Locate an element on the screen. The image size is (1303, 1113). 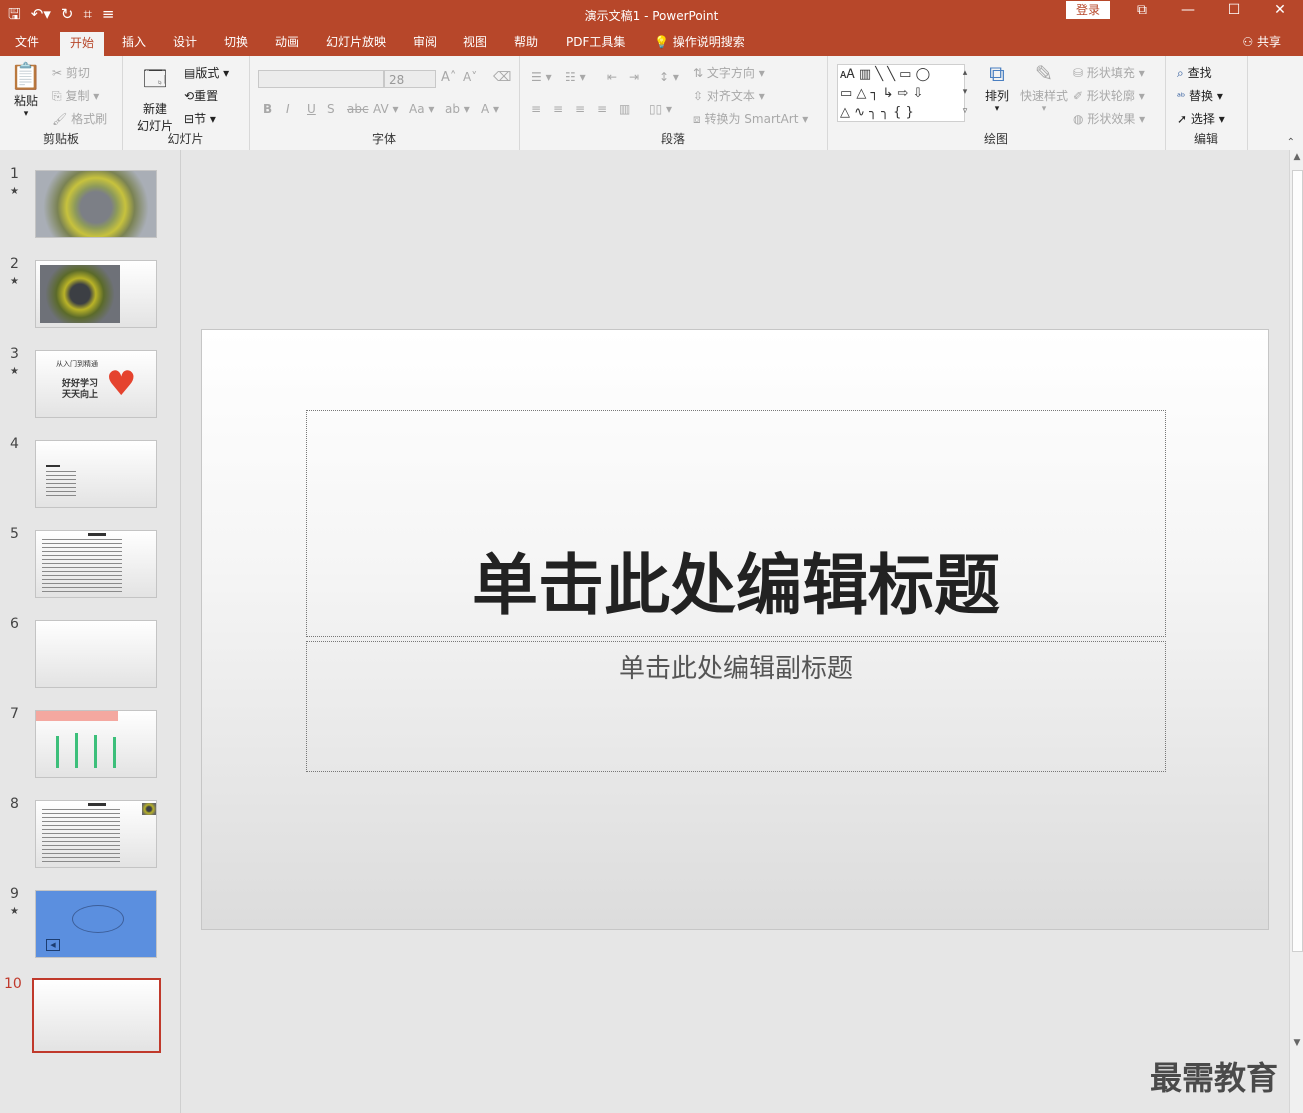
justify-icon: ≡ is located at coordinates (602, 109).